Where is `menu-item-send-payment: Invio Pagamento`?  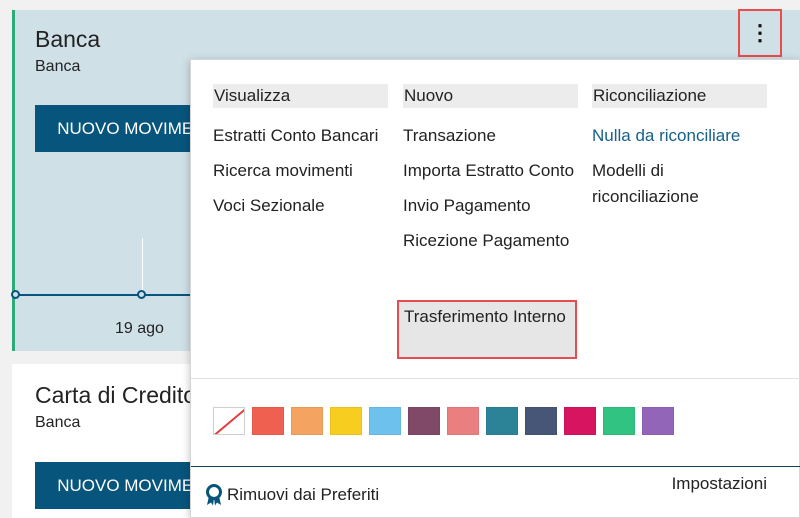
menu-item-send-payment: Invio Pagamento is located at coordinates (490, 206).